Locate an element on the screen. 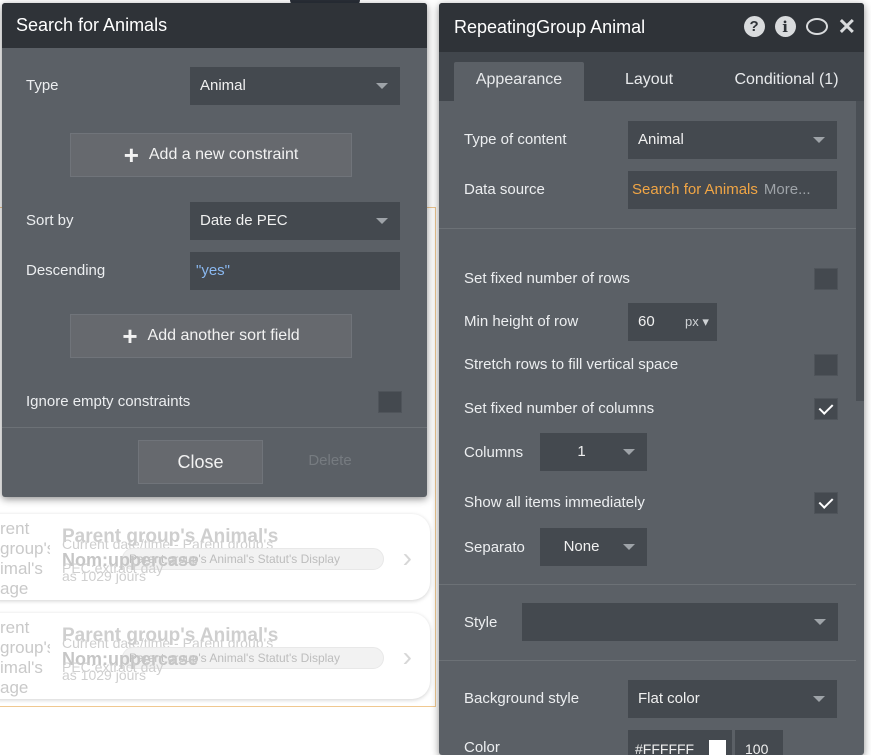  fixed-columns-label: Set fixed number of columns is located at coordinates (559, 408).